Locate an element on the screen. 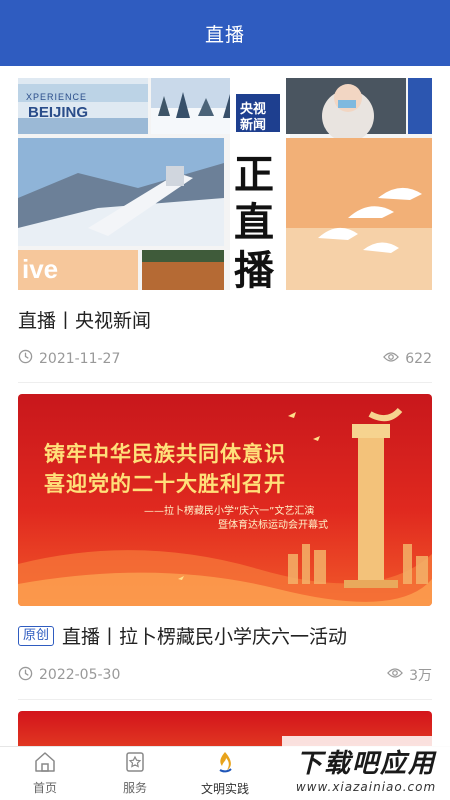  live-card-title-text: 直播丨拉卜楞藏民小学庆六一活动 is located at coordinates (204, 635).